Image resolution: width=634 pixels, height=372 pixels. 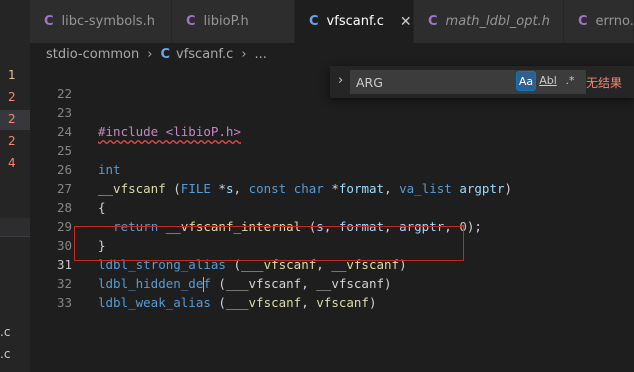 What do you see at coordinates (604, 83) in the screenshot?
I see `search-result-status: 无结果` at bounding box center [604, 83].